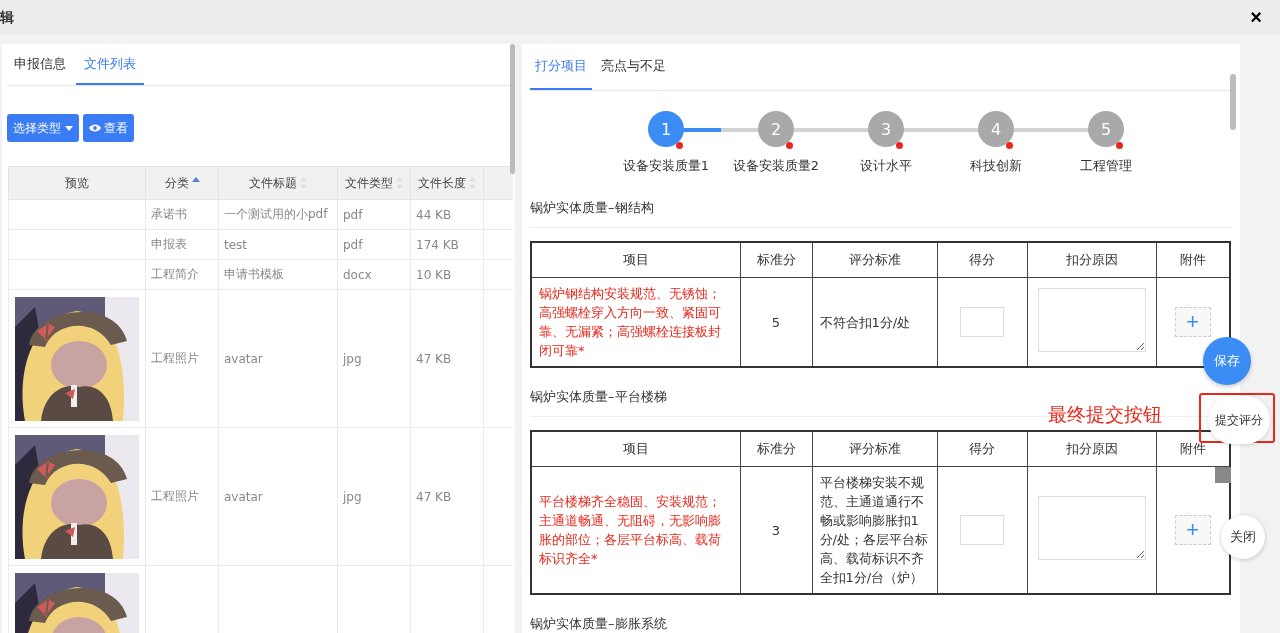 The height and width of the screenshot is (633, 1280). Describe the element at coordinates (1105, 414) in the screenshot. I see `annotation: 最终提交按钮` at that location.